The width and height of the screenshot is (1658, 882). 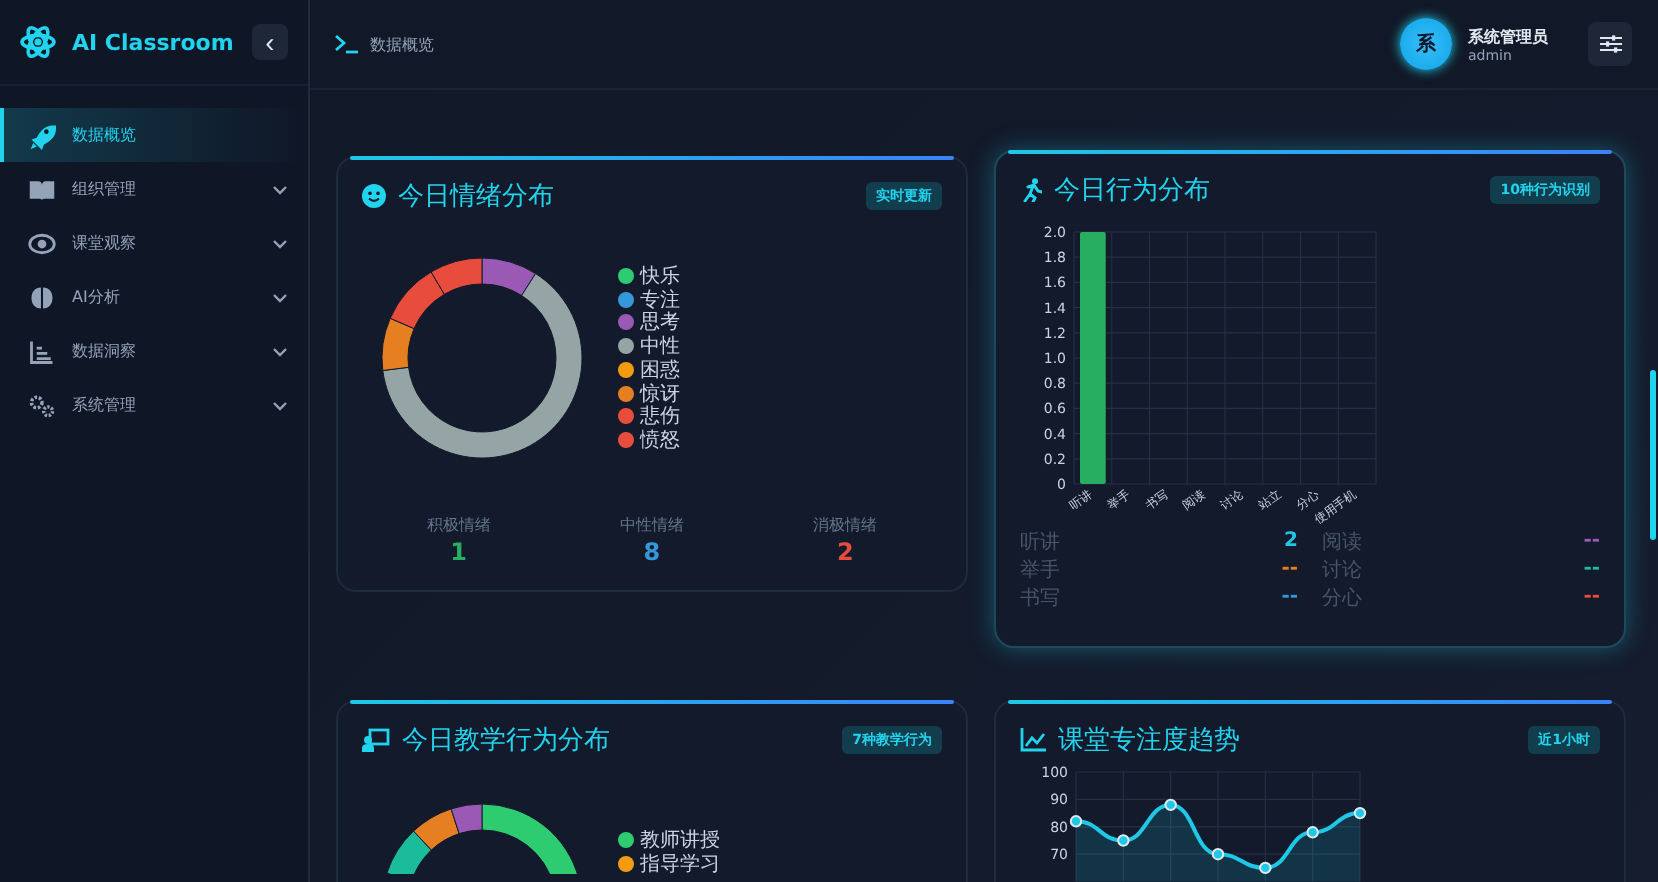 I want to click on menu-item: 系统管理, so click(x=154, y=405).